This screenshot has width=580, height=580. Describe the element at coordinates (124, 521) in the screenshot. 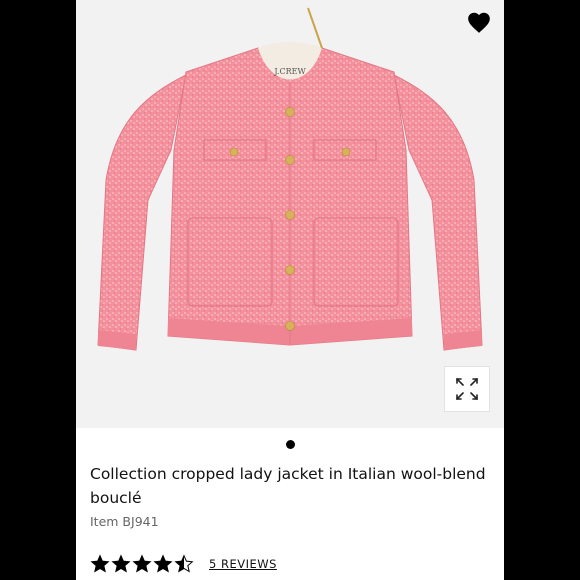

I see `item-number: Item BJ941` at that location.